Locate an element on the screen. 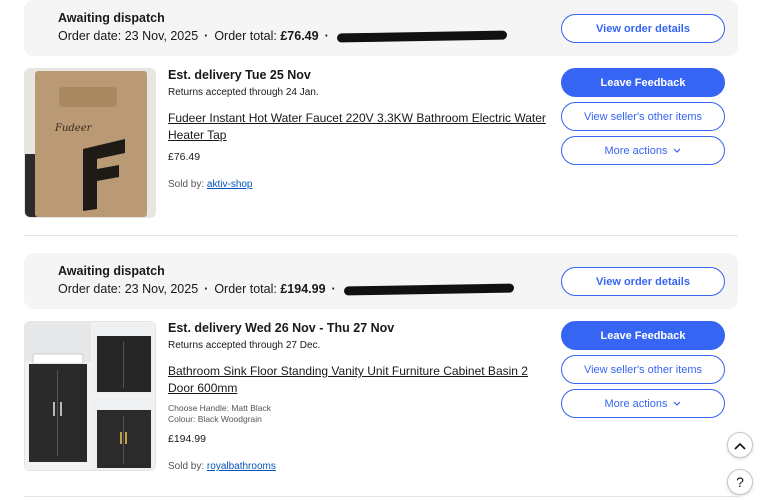 The image size is (765, 500). sold-by: Sold by: aktiv-shop is located at coordinates (363, 184).